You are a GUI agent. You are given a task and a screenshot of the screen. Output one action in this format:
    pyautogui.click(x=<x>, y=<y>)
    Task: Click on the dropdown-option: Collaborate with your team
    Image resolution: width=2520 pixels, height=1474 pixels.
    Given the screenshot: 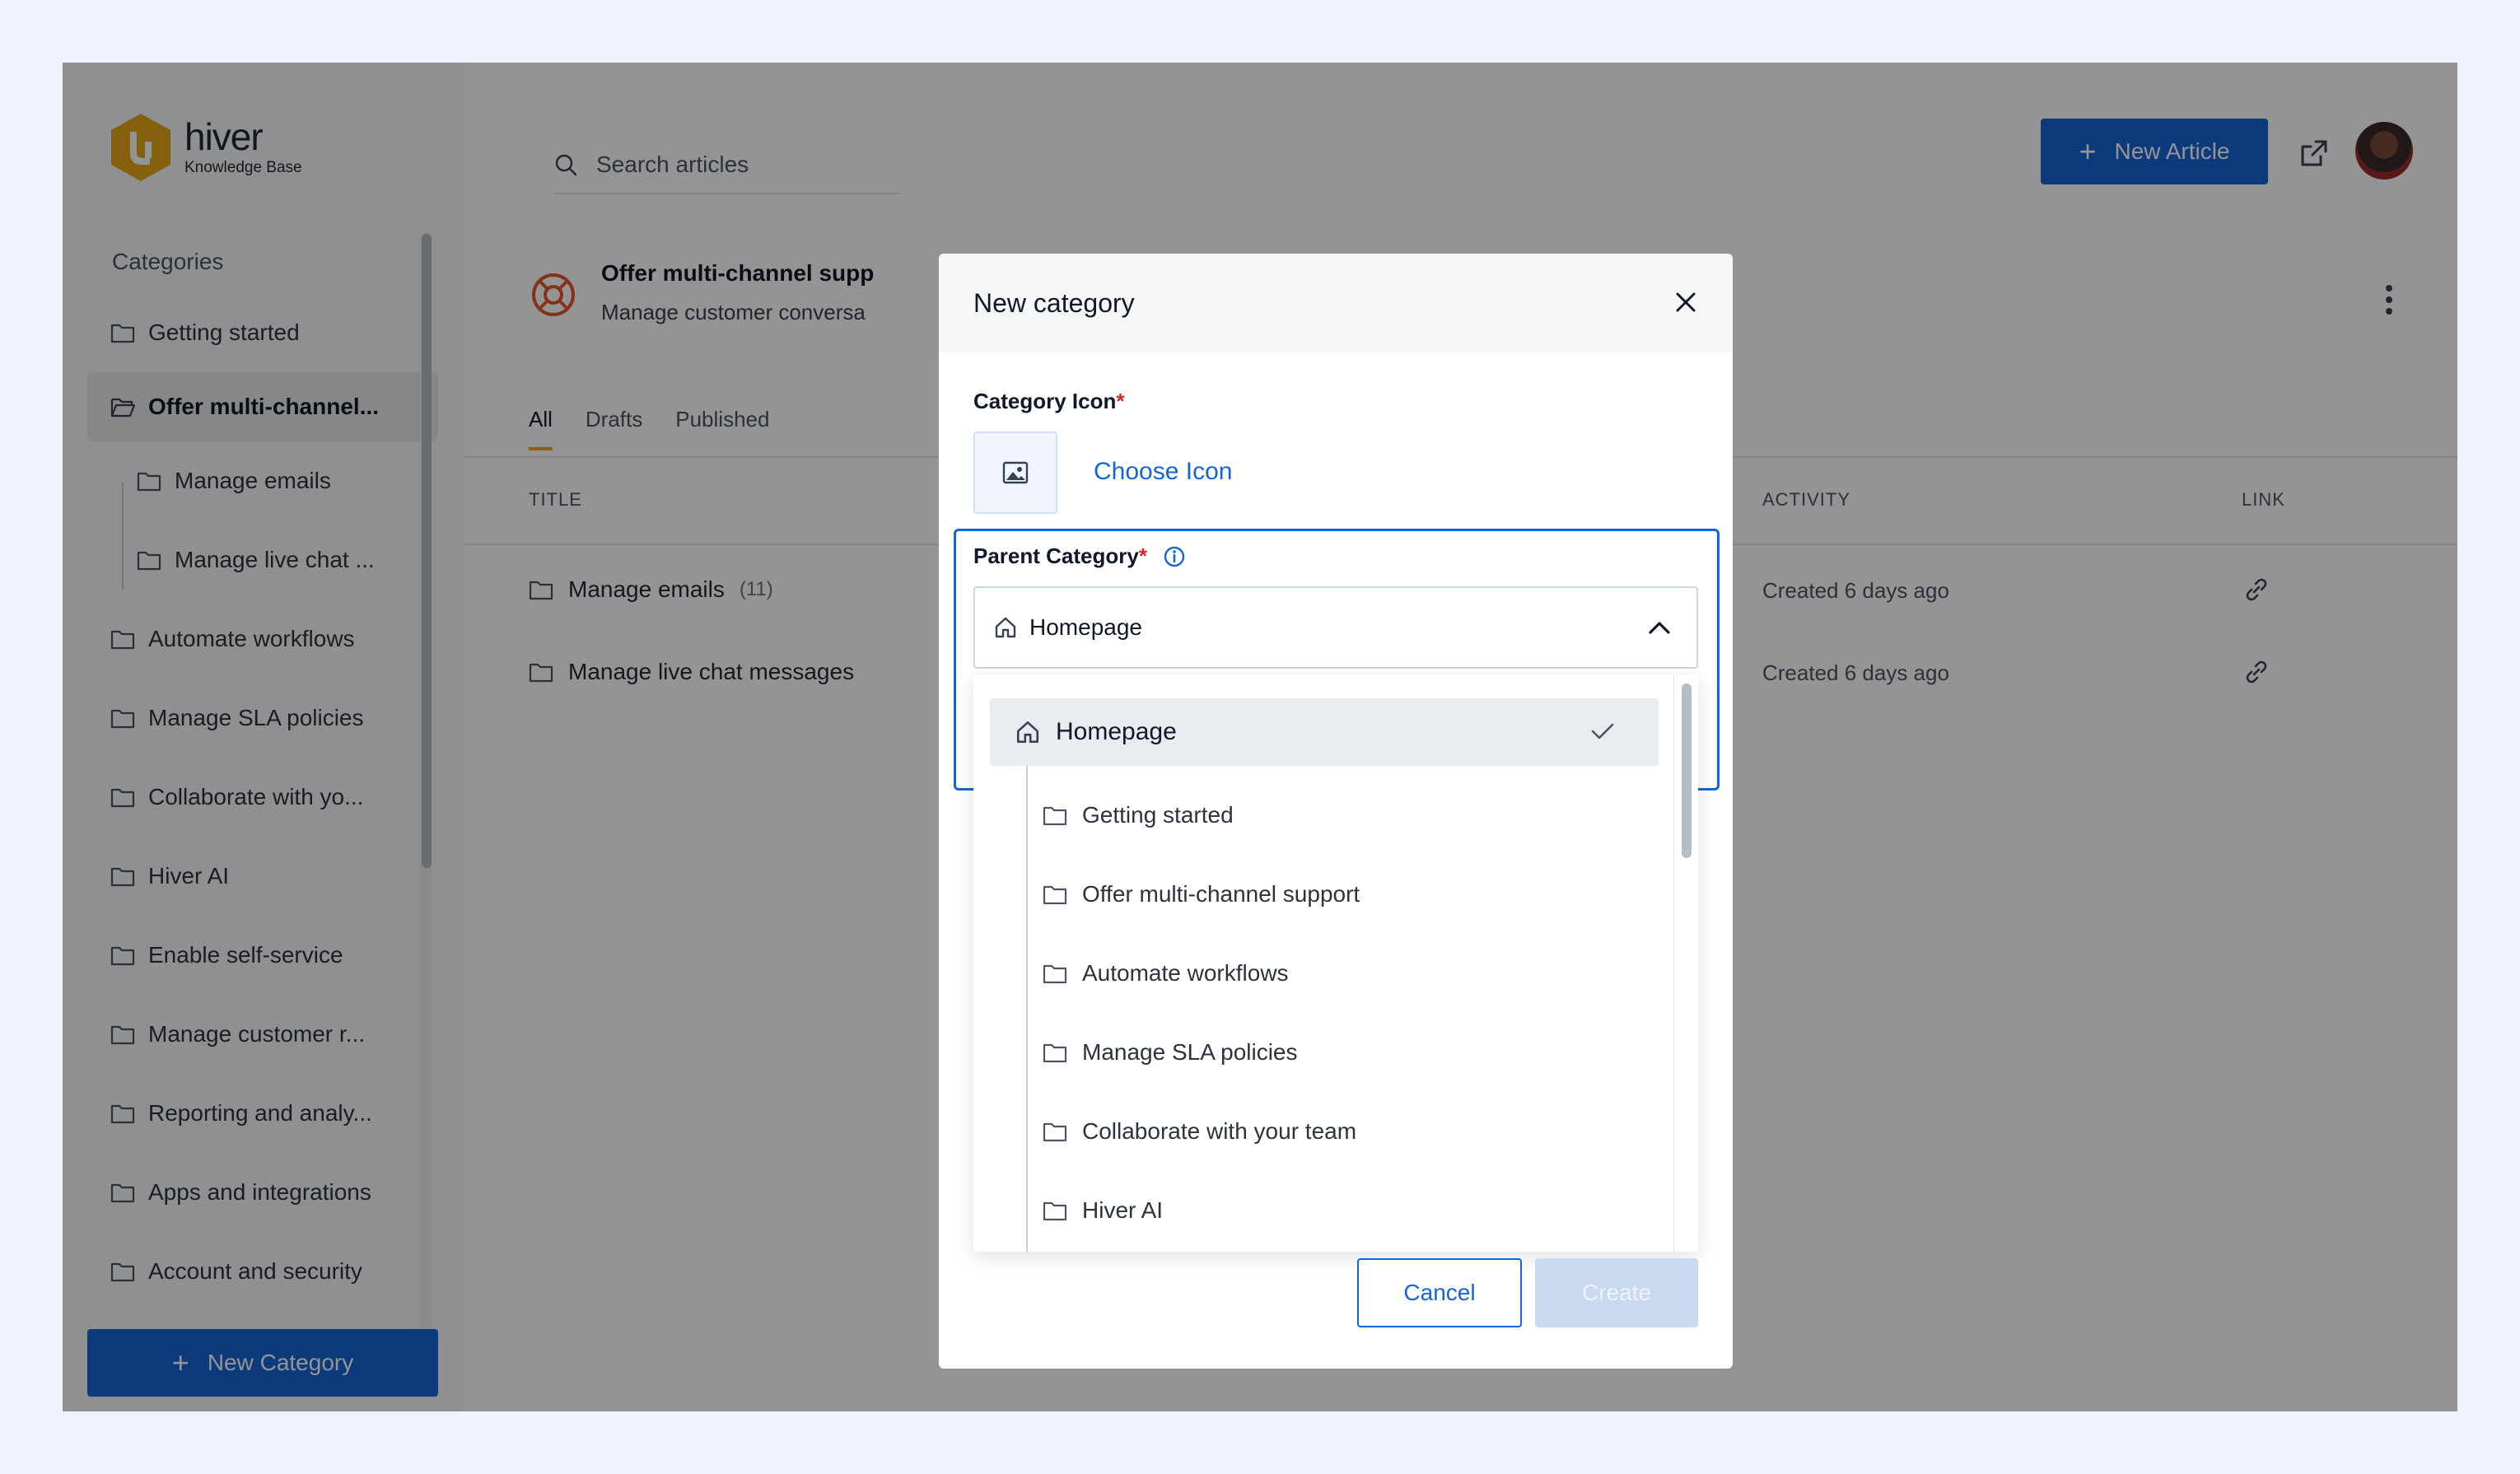 What is the action you would take?
    pyautogui.click(x=1199, y=1131)
    